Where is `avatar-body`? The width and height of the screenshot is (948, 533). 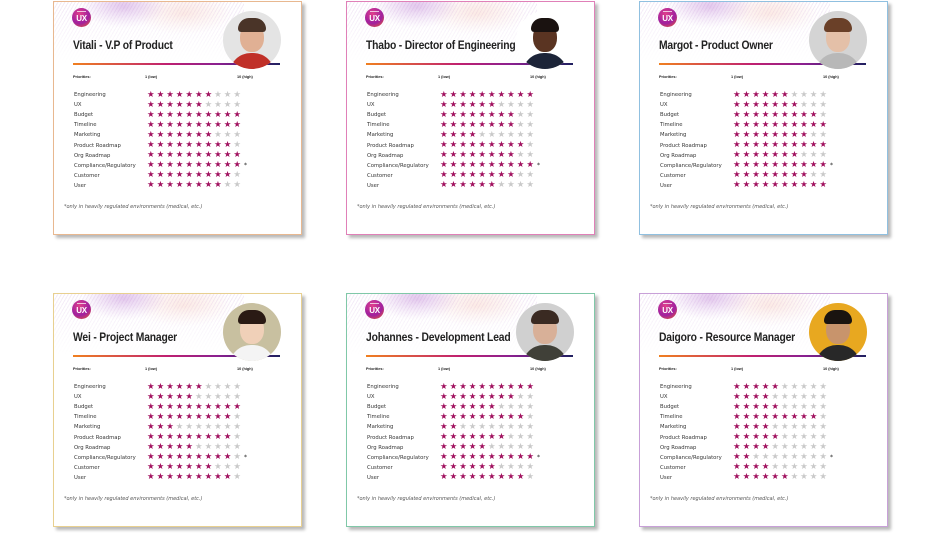 avatar-body is located at coordinates (252, 353).